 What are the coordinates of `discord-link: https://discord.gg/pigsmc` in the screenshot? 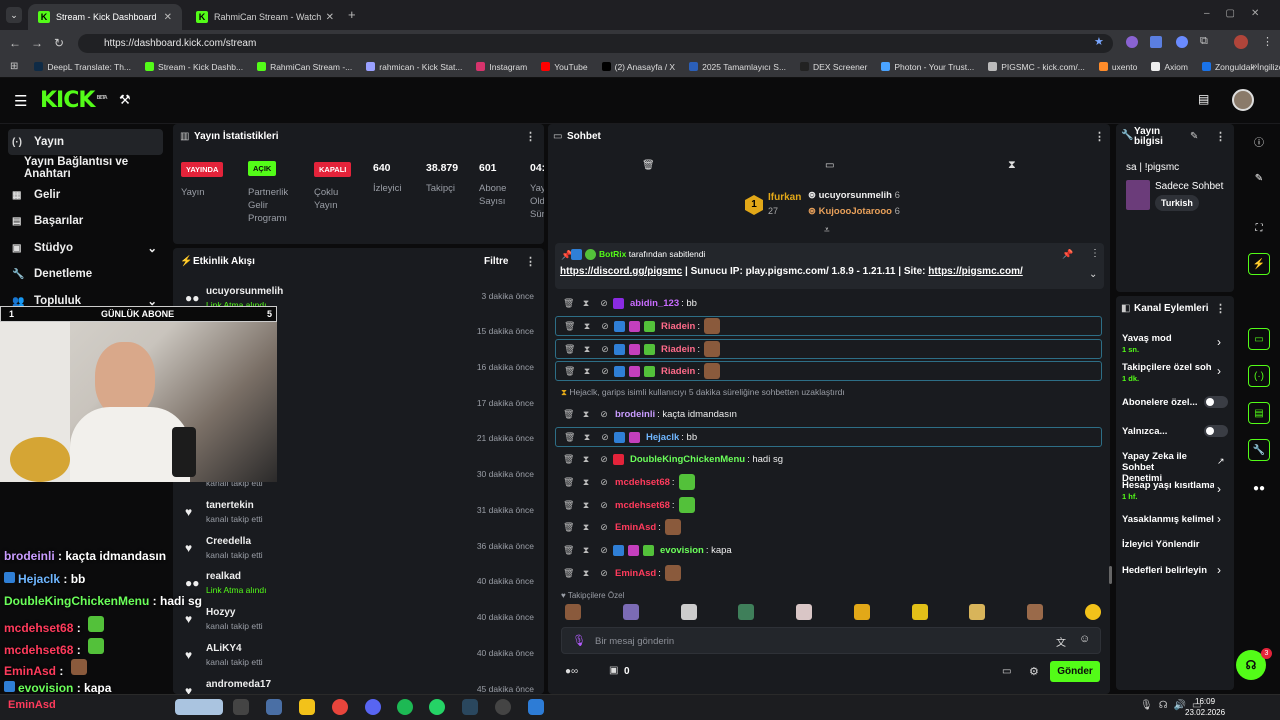 It's located at (621, 271).